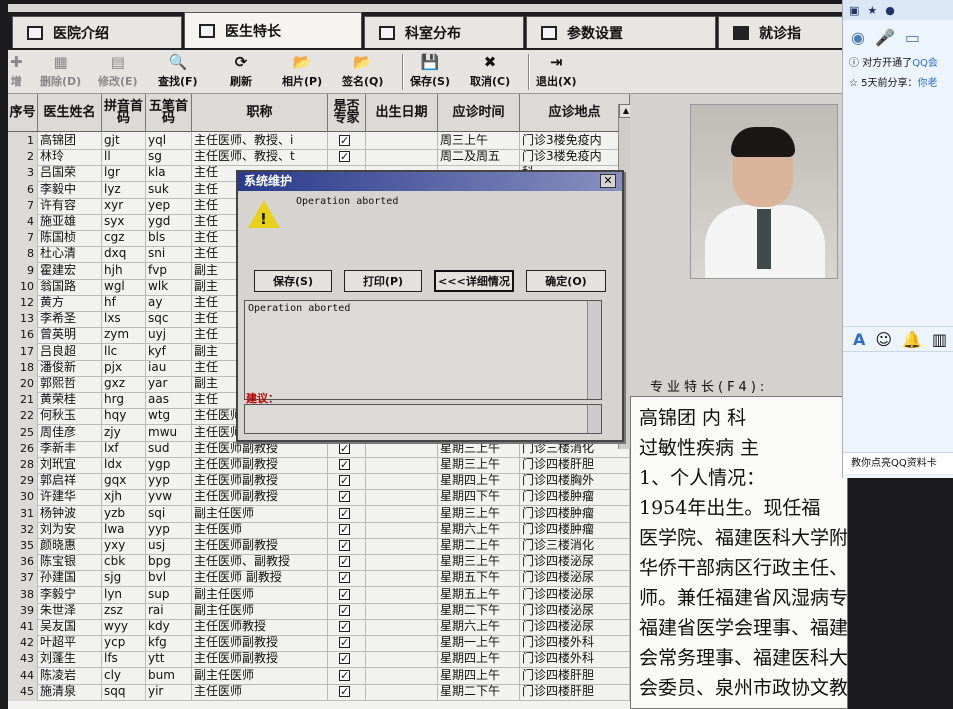 This screenshot has height=709, width=953. I want to click on table-cell: yir, so click(169, 691).